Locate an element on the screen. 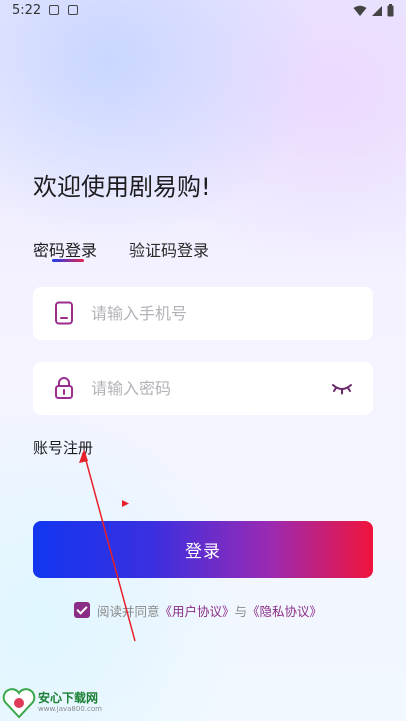 This screenshot has height=721, width=406. eye-closed-icon is located at coordinates (342, 388).